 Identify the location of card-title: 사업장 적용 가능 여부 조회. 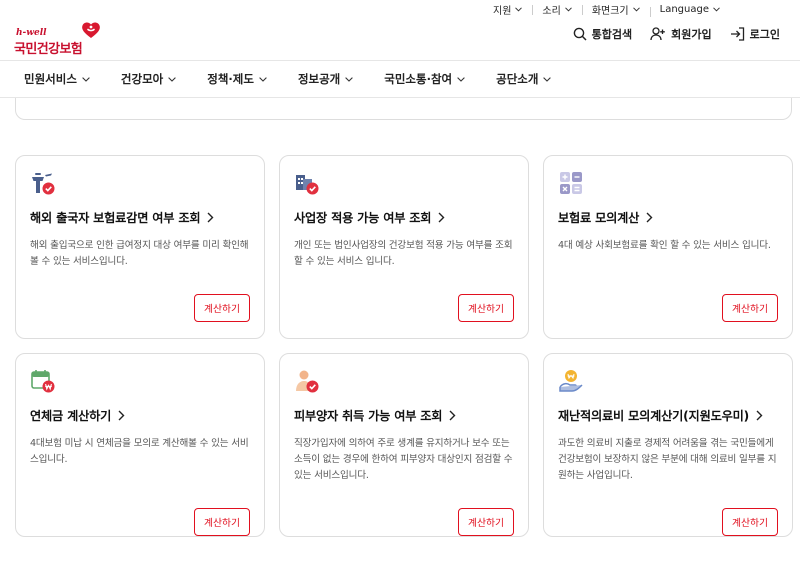
(369, 217).